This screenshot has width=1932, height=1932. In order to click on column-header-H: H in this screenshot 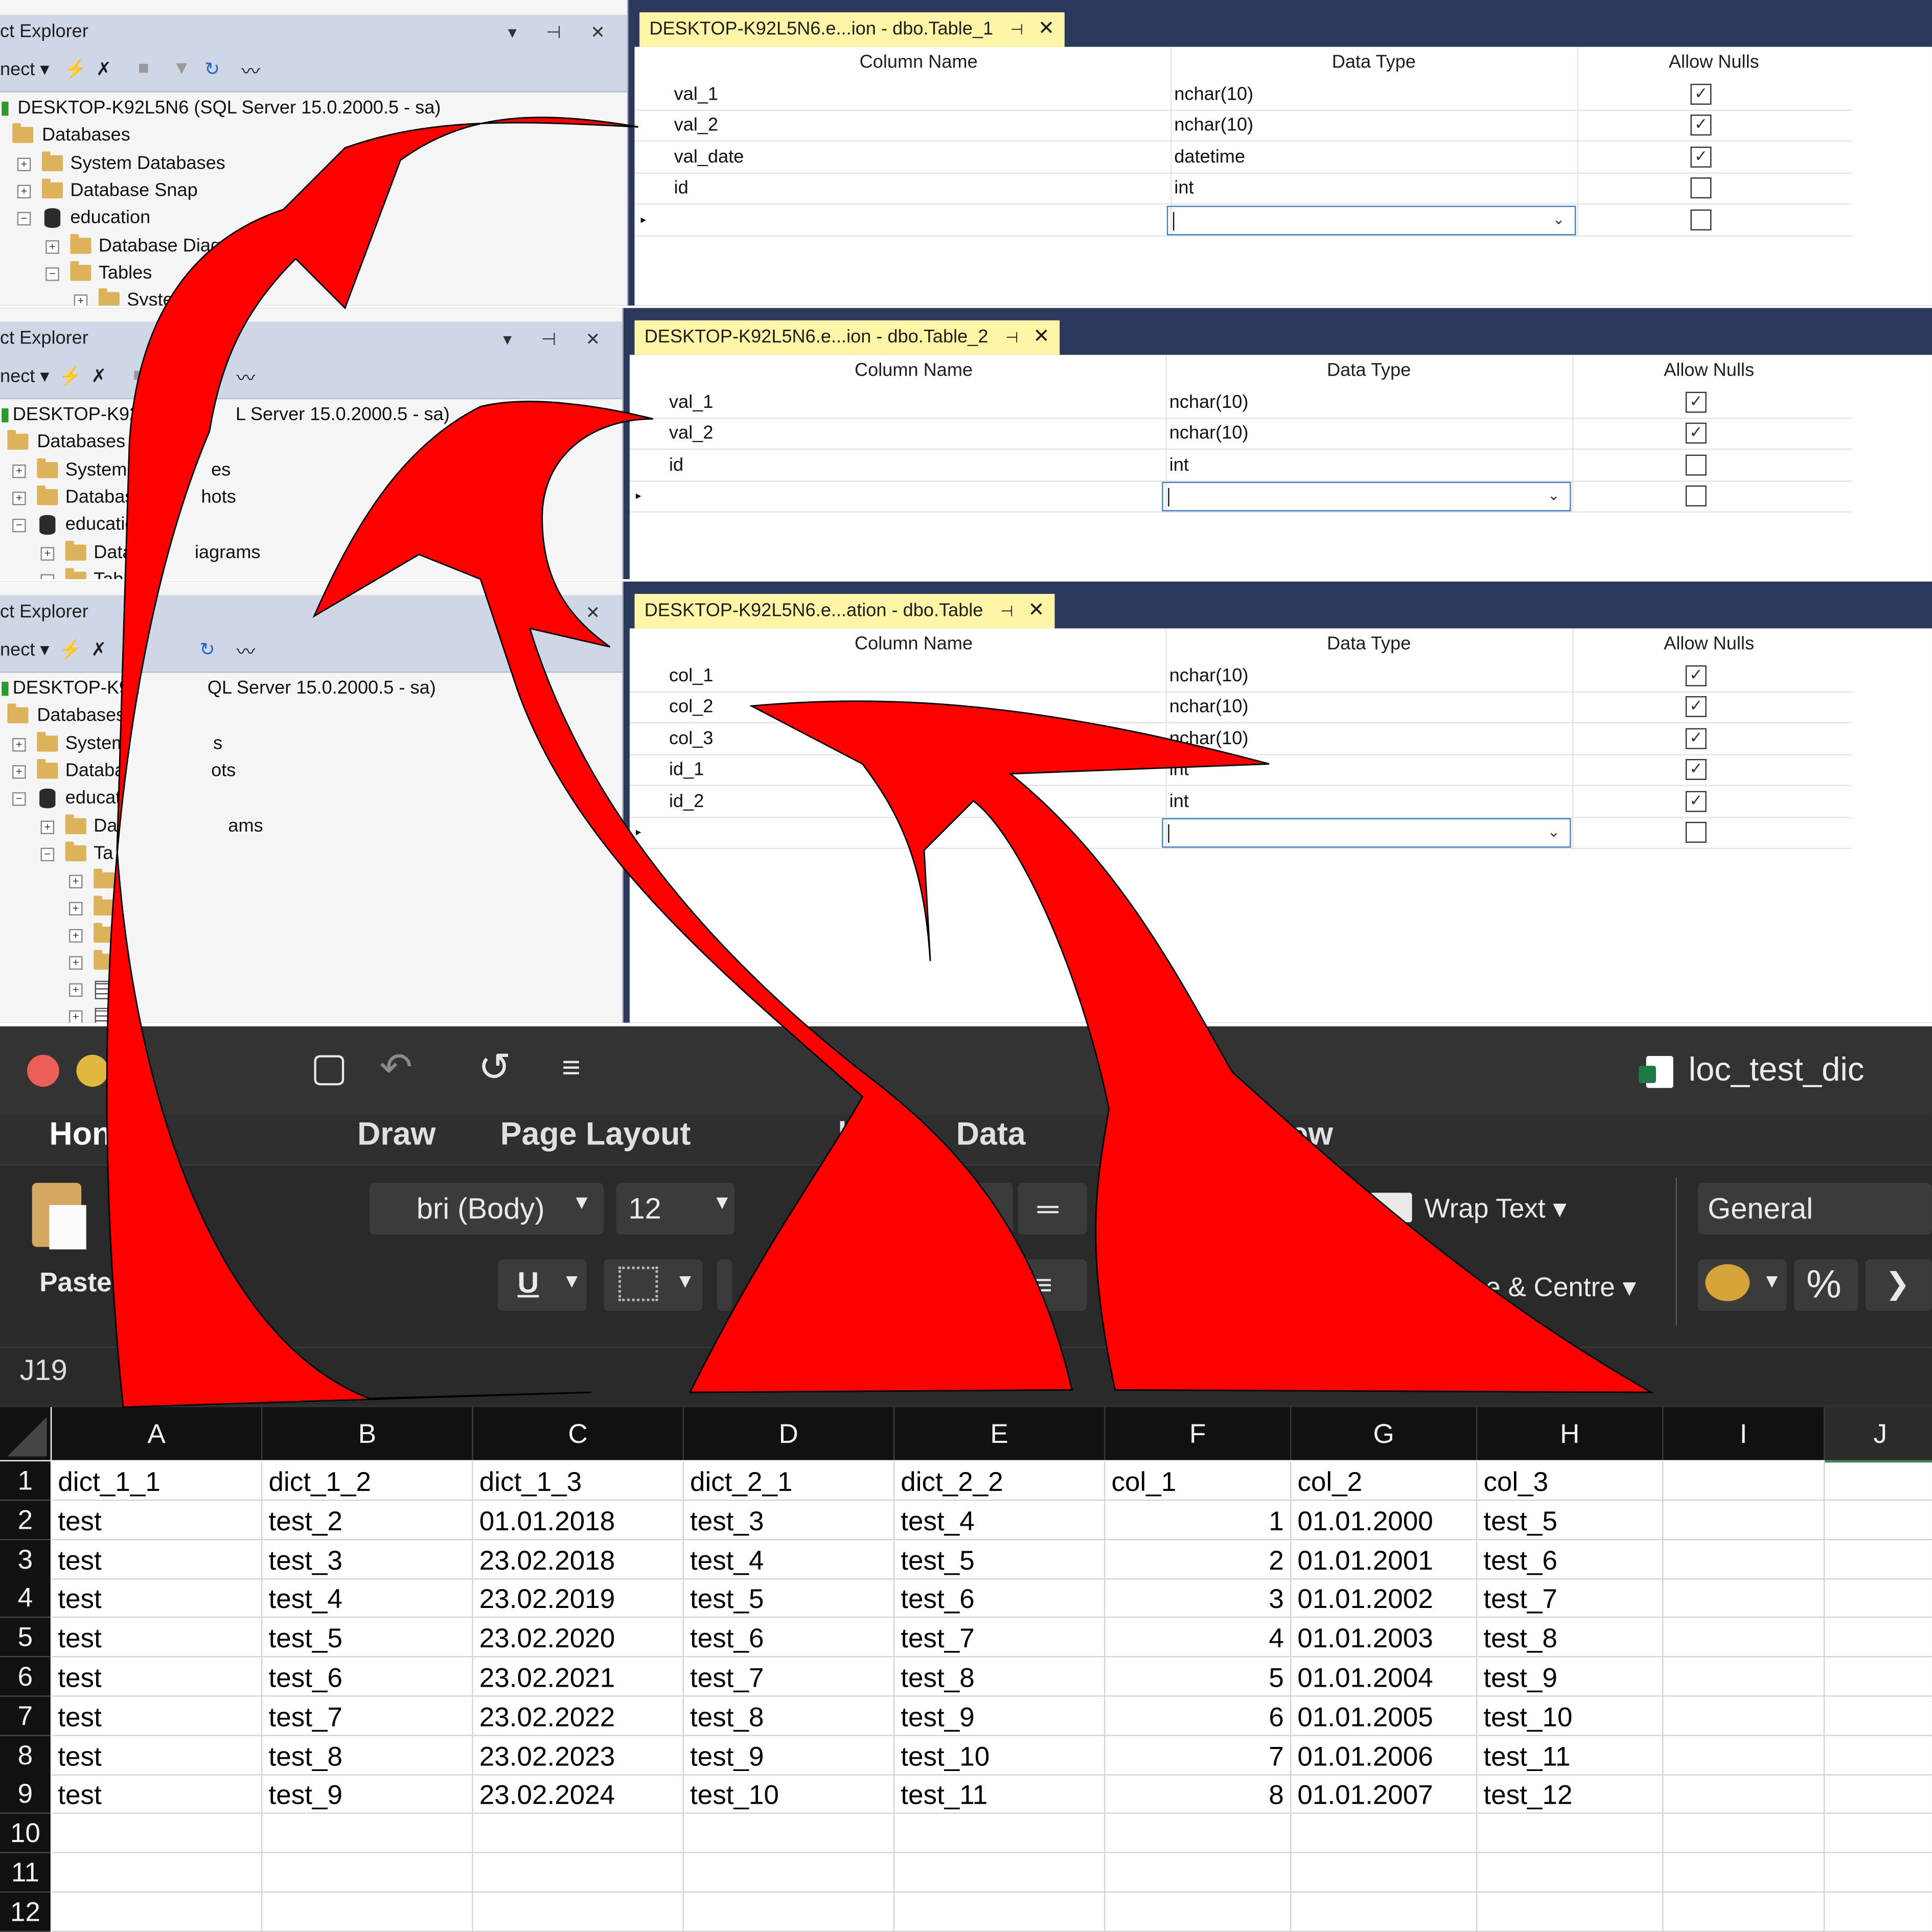, I will do `click(1570, 1433)`.